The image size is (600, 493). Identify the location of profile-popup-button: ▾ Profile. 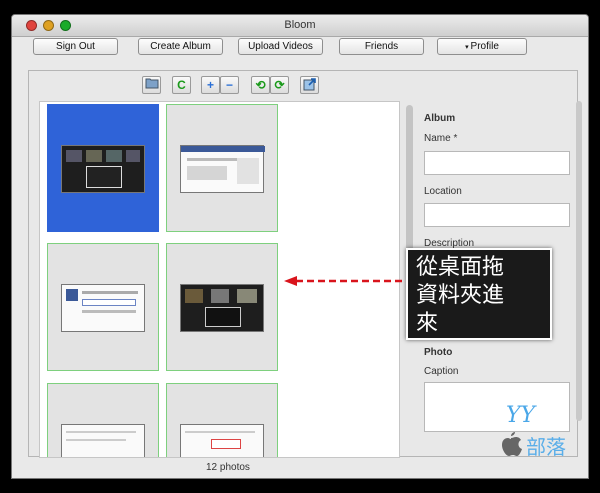
(482, 46).